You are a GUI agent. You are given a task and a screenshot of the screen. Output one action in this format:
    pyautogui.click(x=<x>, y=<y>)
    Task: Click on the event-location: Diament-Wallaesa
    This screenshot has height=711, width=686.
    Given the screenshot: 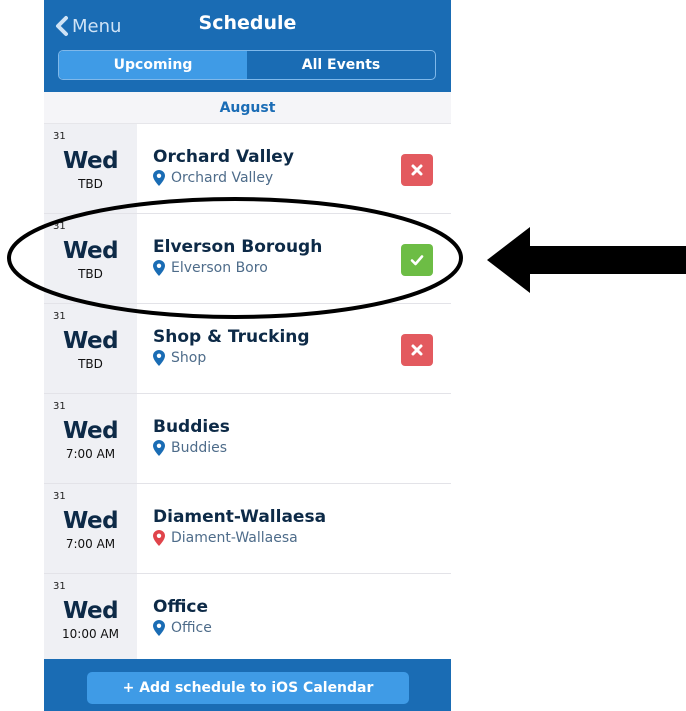 What is the action you would take?
    pyautogui.click(x=225, y=538)
    